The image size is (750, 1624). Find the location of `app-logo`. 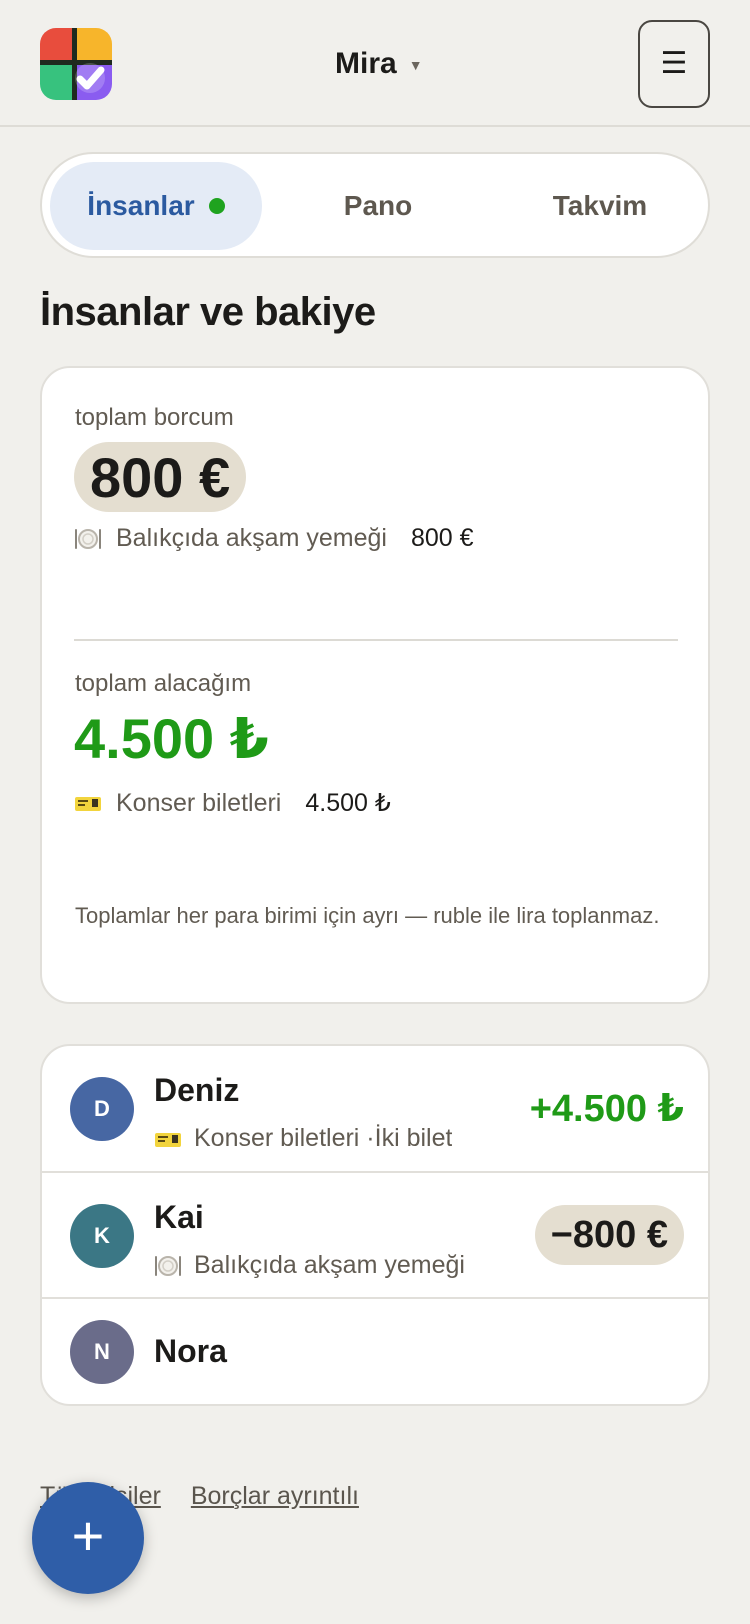

app-logo is located at coordinates (76, 64).